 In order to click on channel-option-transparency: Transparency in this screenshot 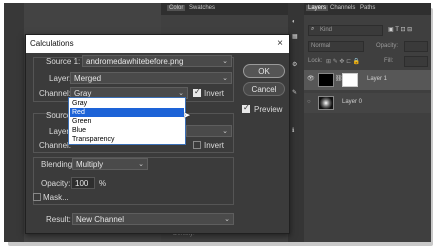, I will do `click(127, 139)`.